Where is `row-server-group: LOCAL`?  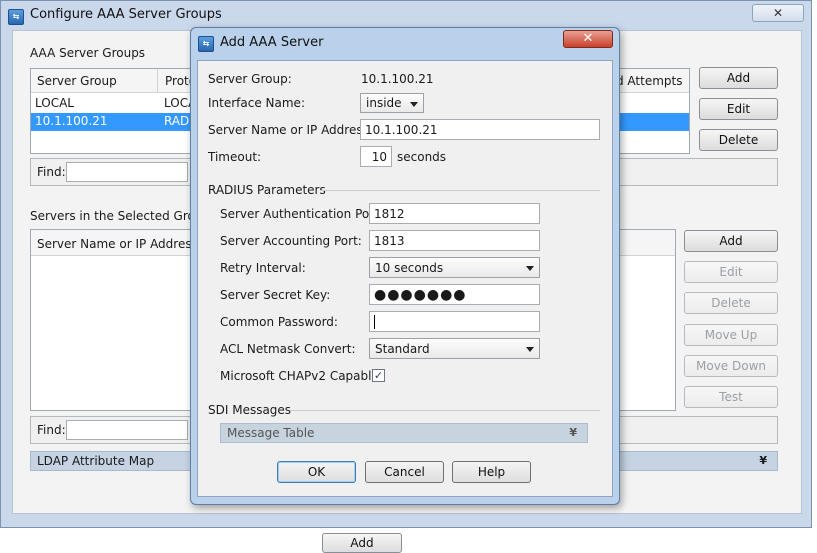
row-server-group: LOCAL is located at coordinates (54, 103).